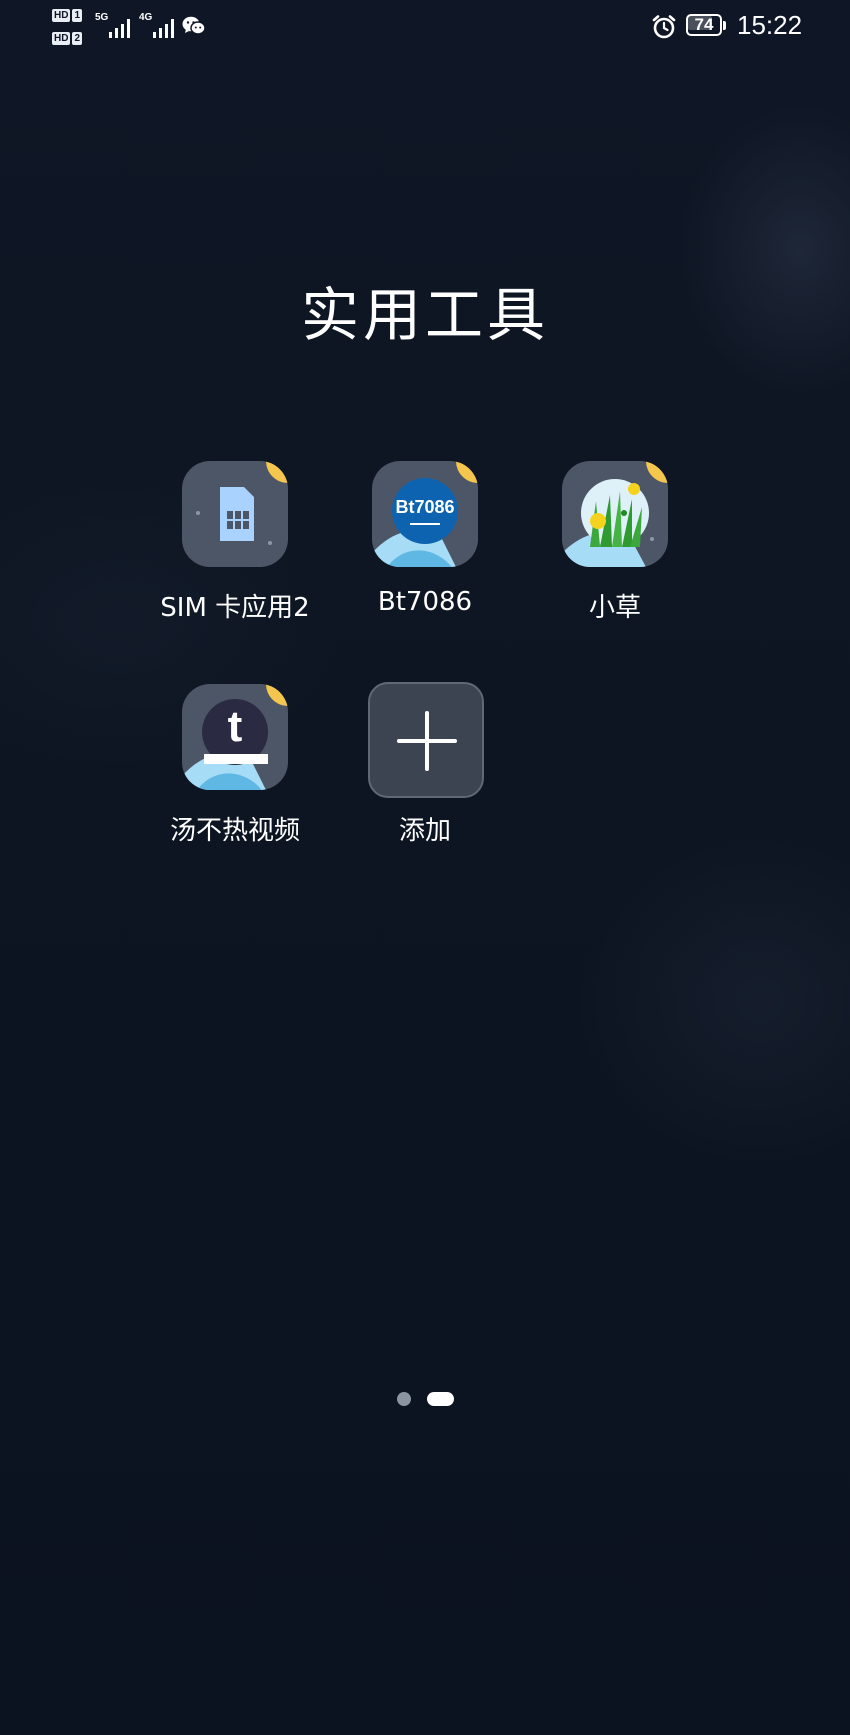 Image resolution: width=850 pixels, height=1735 pixels. I want to click on grass-icon, so click(615, 514).